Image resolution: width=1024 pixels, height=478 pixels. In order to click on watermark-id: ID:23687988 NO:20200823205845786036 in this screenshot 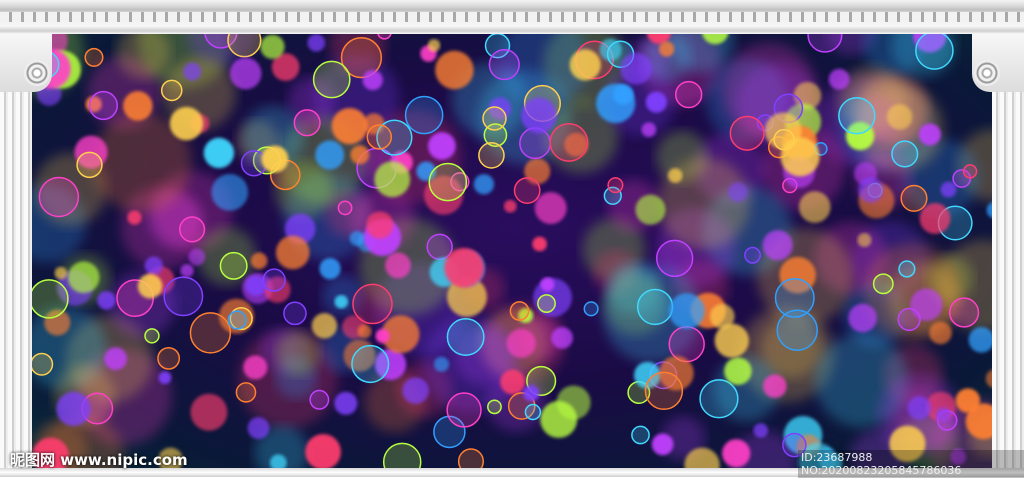, I will do `click(911, 464)`.